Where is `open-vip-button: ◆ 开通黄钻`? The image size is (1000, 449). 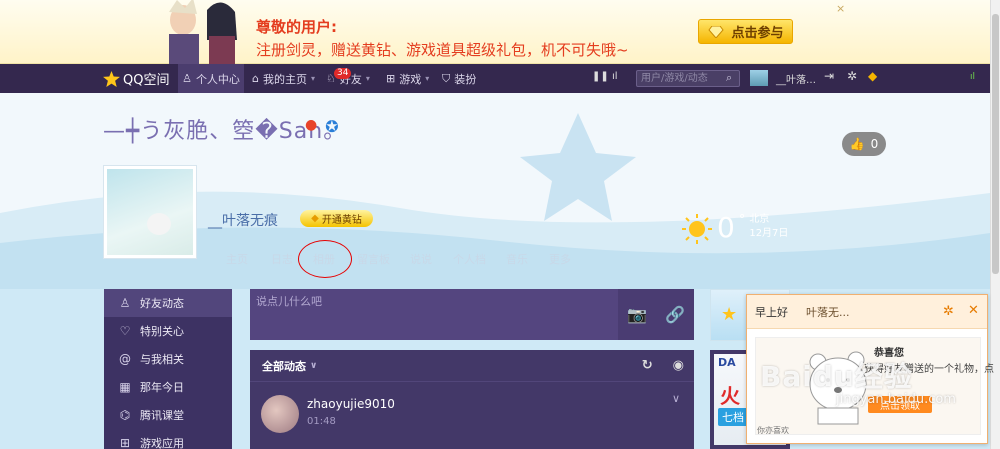
open-vip-button: ◆ 开通黄钻 is located at coordinates (336, 218).